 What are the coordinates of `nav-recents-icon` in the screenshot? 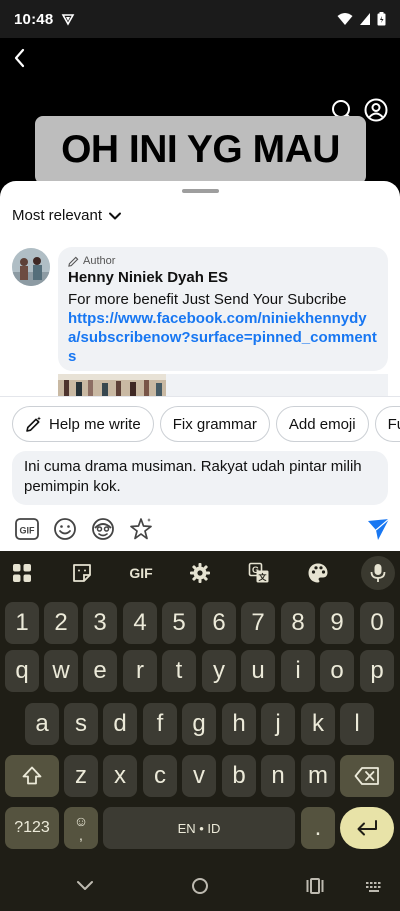 It's located at (315, 886).